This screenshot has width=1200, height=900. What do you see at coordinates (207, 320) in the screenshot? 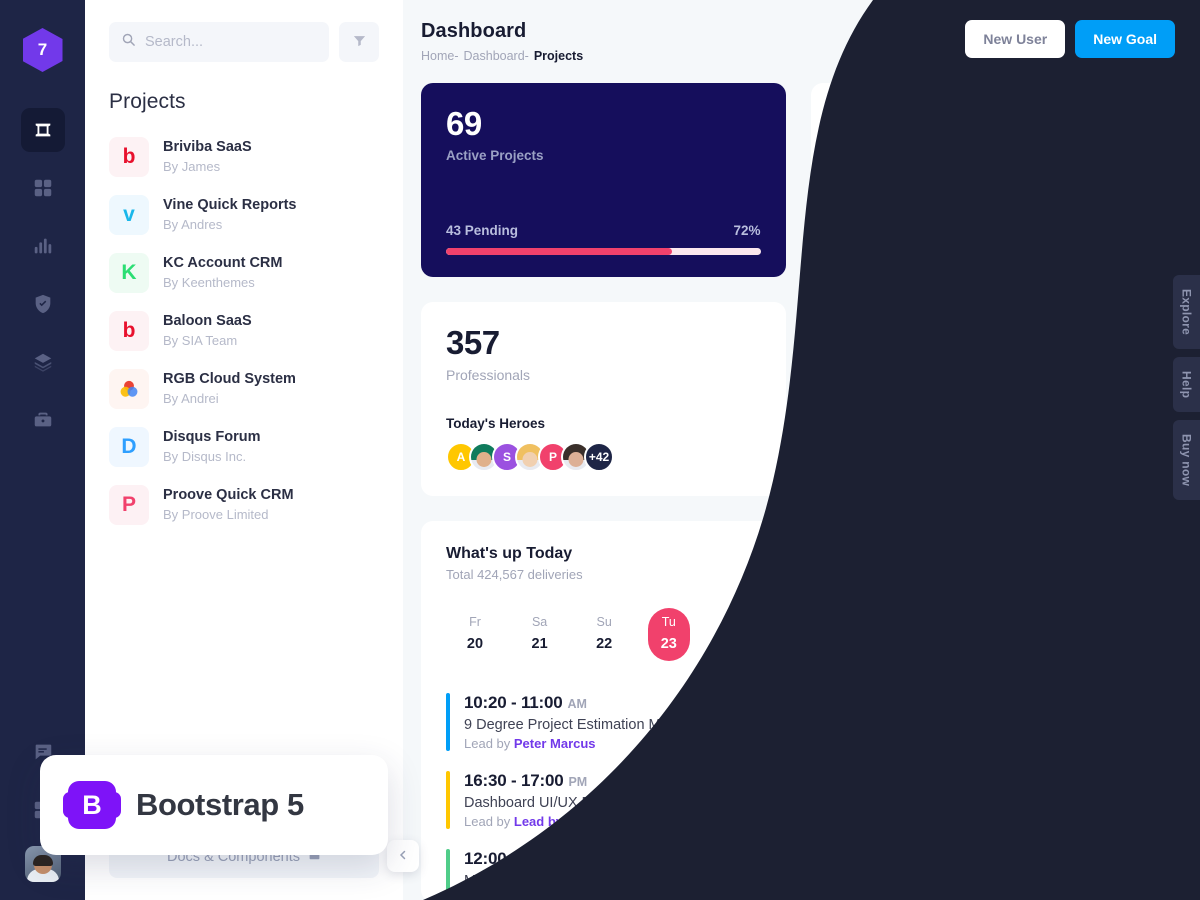
I see `project-name: Baloon SaaS` at bounding box center [207, 320].